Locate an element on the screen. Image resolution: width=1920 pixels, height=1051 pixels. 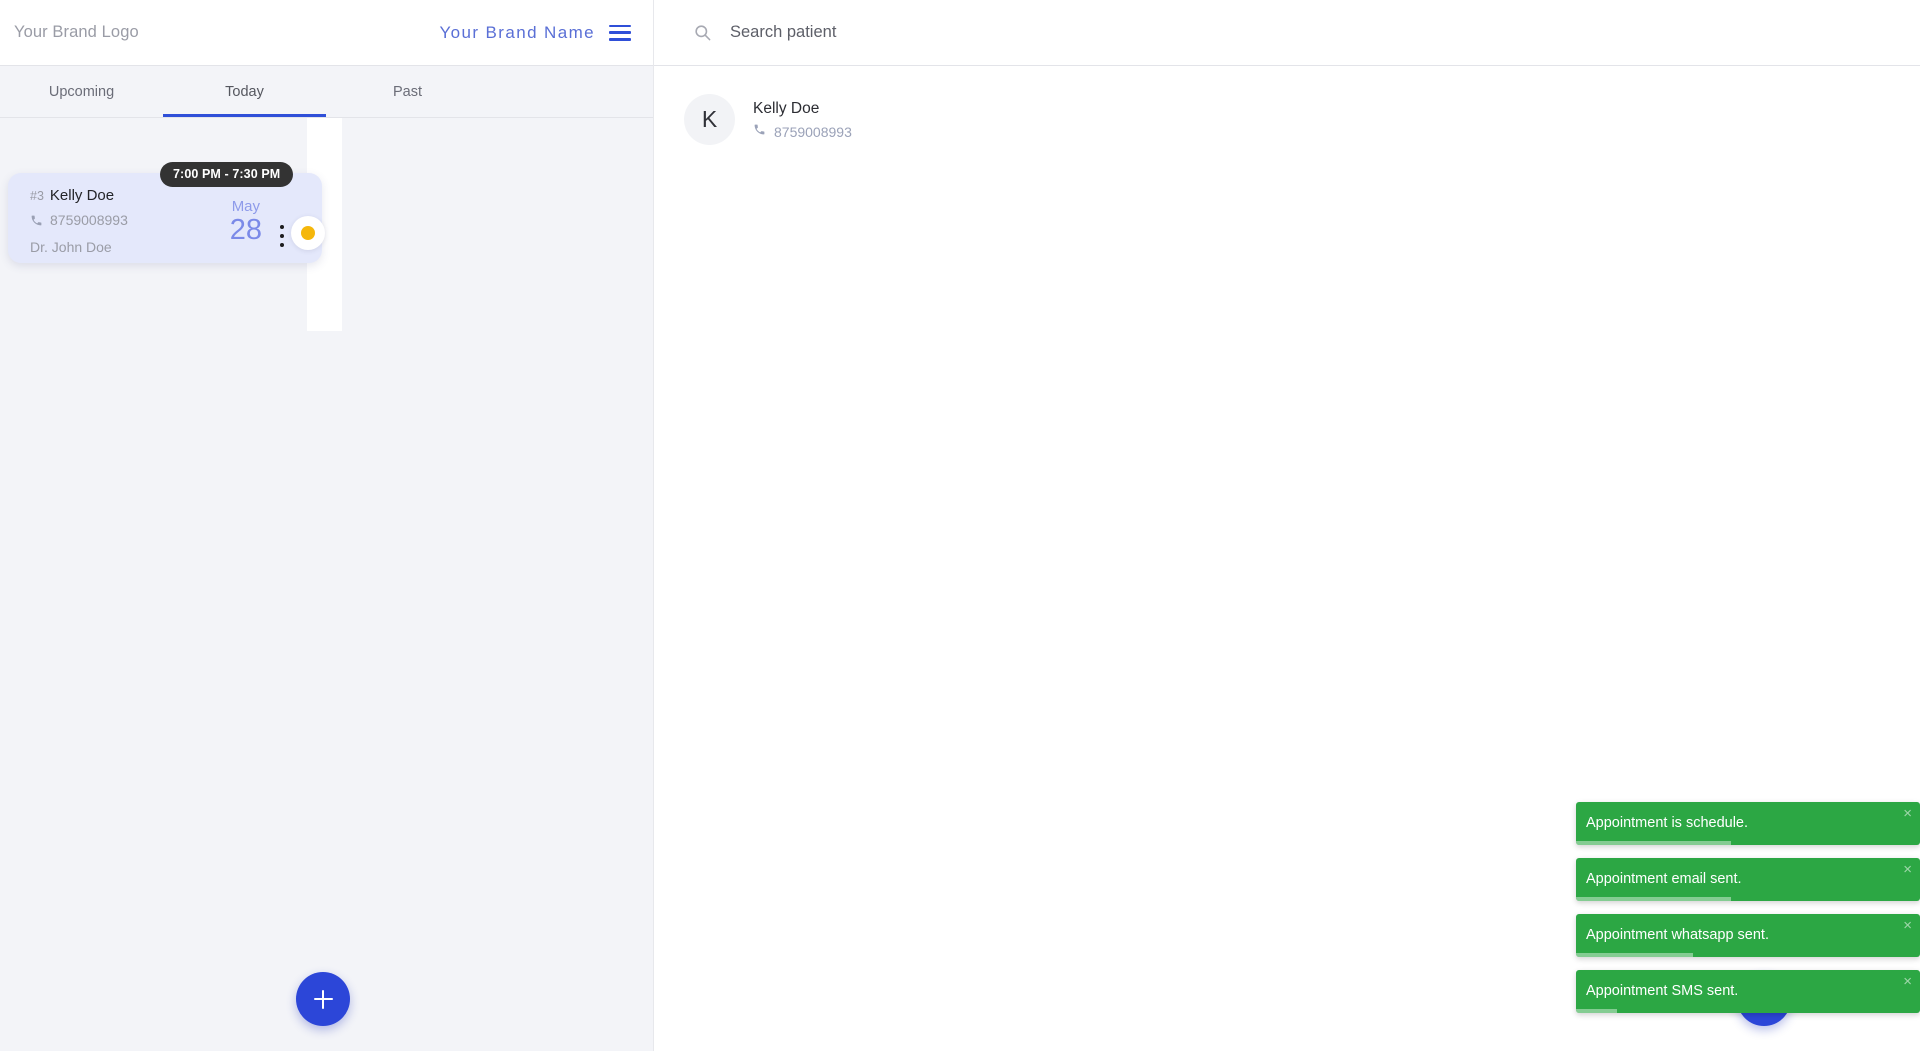
appointment-tabs: Upcoming Today Past is located at coordinates (326, 92).